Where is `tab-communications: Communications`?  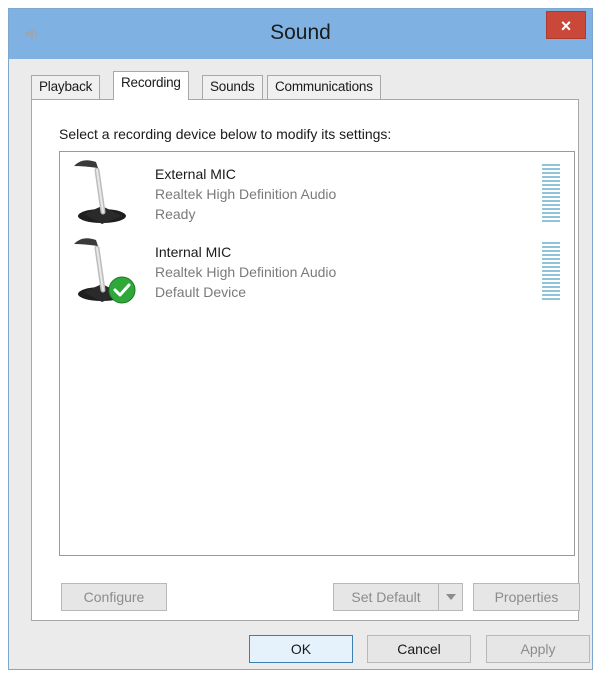
tab-communications: Communications is located at coordinates (324, 87).